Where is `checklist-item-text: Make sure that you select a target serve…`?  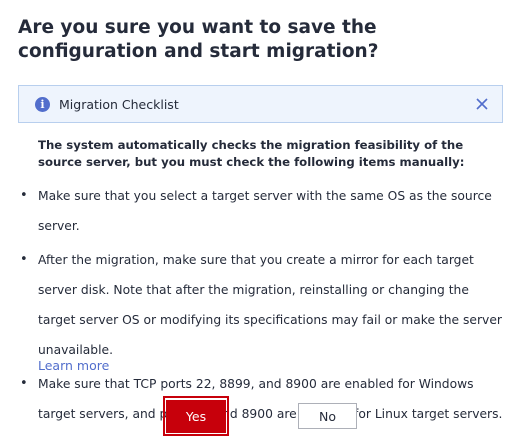
checklist-item-text: Make sure that you select a target serve… is located at coordinates (265, 211).